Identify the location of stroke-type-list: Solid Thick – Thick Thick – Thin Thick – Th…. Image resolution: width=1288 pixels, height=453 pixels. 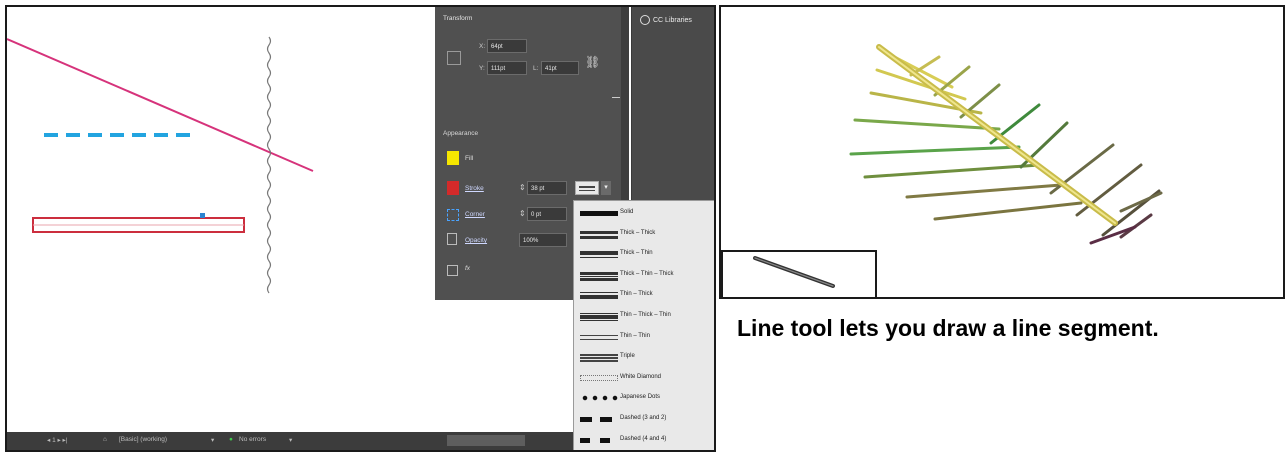
(643, 325).